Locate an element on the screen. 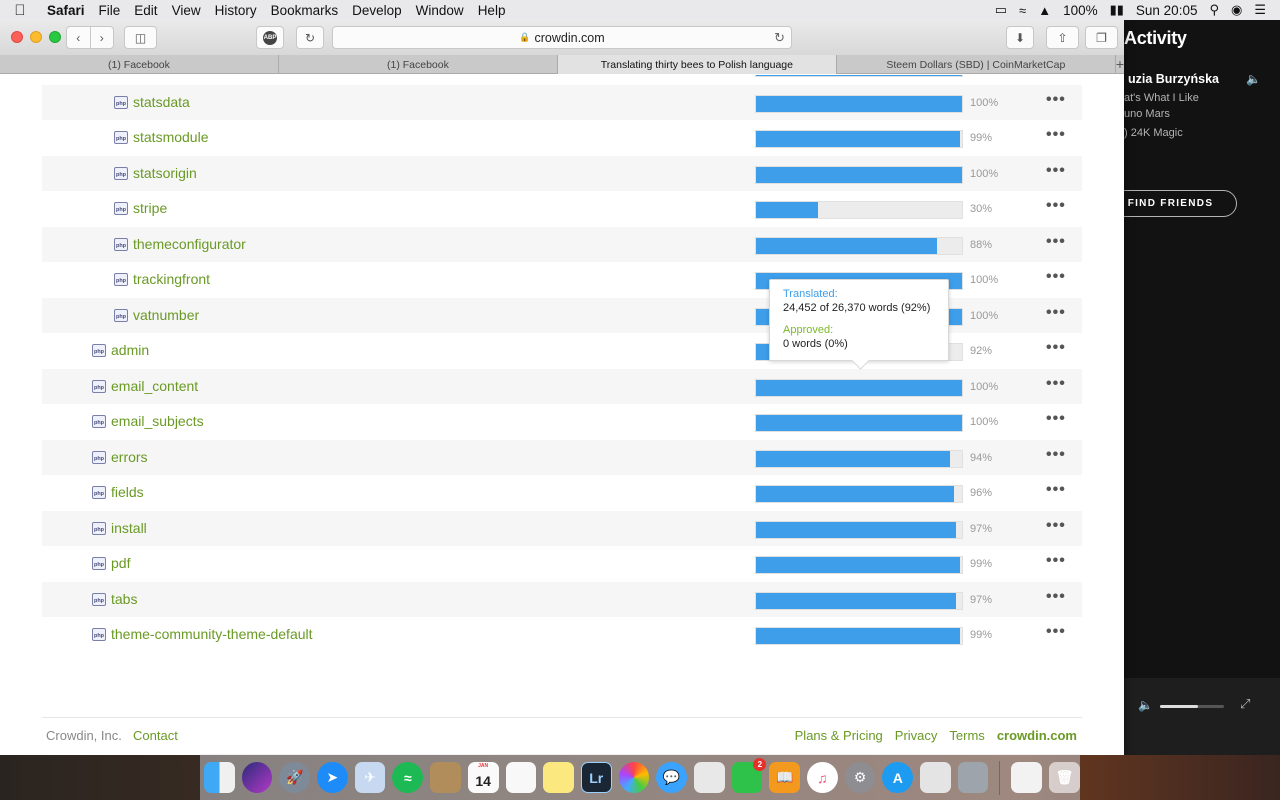 The height and width of the screenshot is (800, 1280). photos-icon is located at coordinates (634, 777).